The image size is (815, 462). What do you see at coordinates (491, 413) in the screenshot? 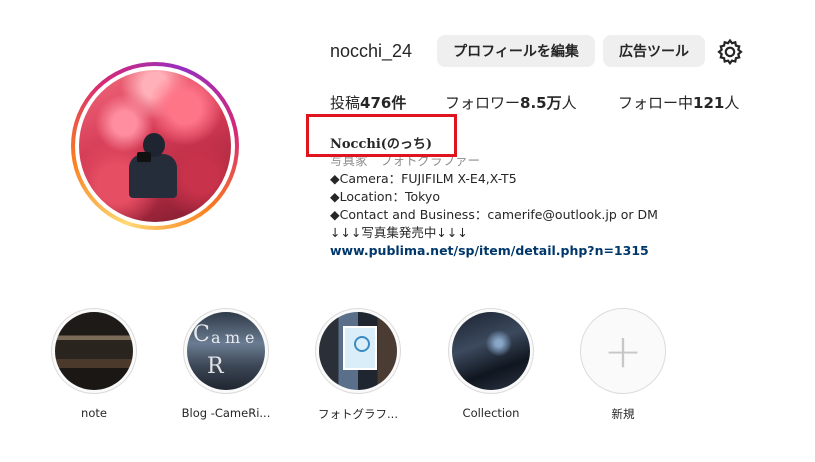
I see `highlight-label: Collection` at bounding box center [491, 413].